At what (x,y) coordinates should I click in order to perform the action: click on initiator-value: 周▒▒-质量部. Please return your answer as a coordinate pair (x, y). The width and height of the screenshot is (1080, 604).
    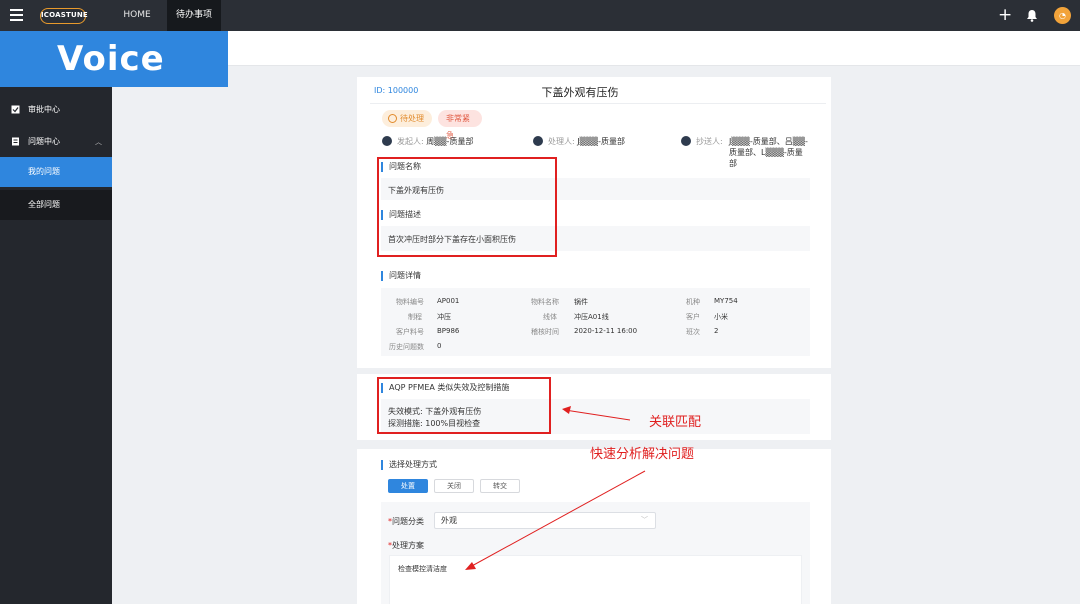
    Looking at the image, I should click on (450, 141).